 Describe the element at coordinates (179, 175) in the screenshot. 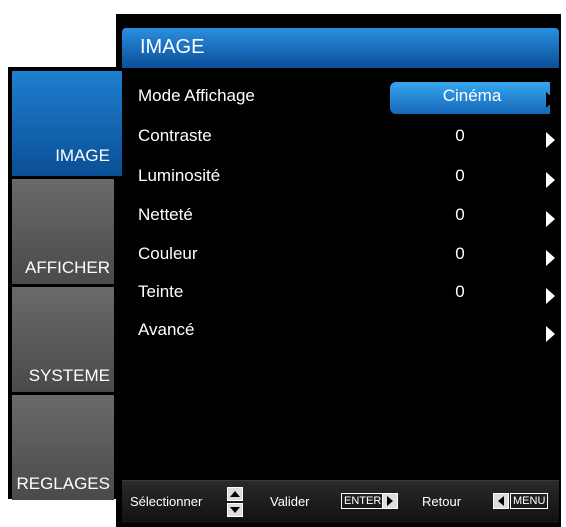

I see `setting-label: Luminosité` at that location.